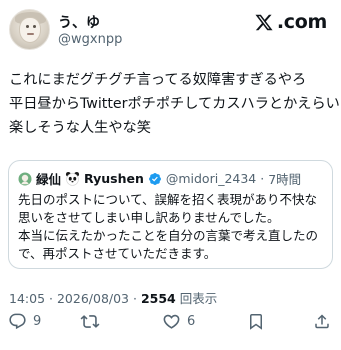 This screenshot has width=341, height=350. I want to click on author-display-name: う、ゆ, so click(79, 22).